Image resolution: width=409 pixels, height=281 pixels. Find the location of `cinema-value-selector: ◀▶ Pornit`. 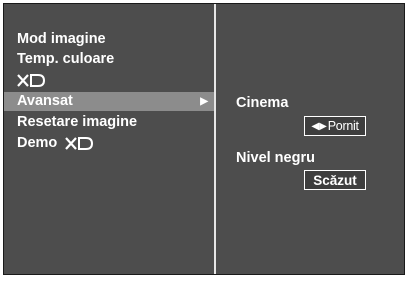

cinema-value-selector: ◀▶ Pornit is located at coordinates (335, 126).